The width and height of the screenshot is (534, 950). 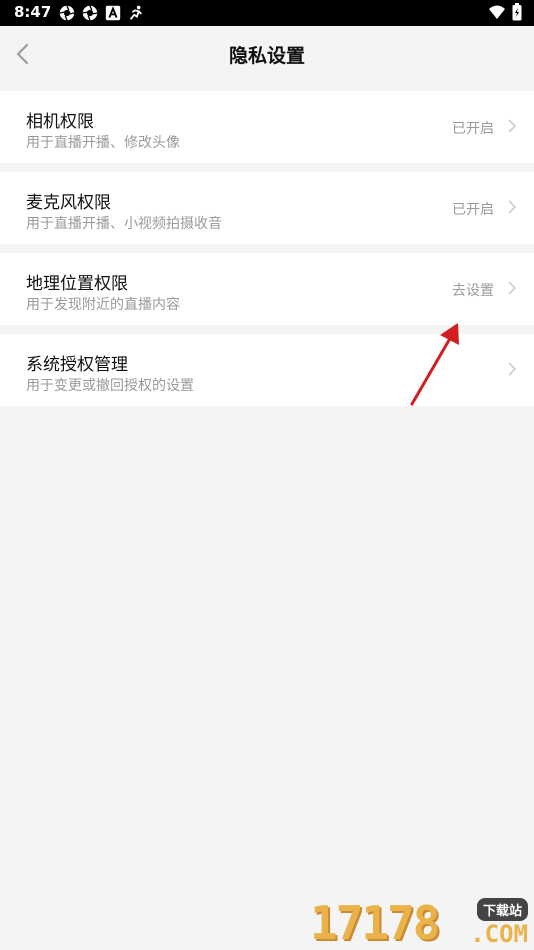 I want to click on setting-title: 相机权限, so click(x=60, y=122).